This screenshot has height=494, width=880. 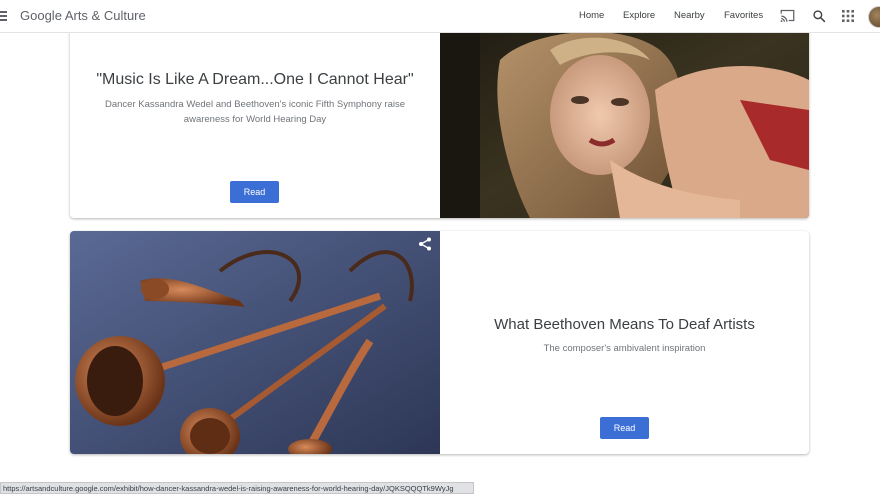 I want to click on nav-home: Home, so click(x=591, y=15).